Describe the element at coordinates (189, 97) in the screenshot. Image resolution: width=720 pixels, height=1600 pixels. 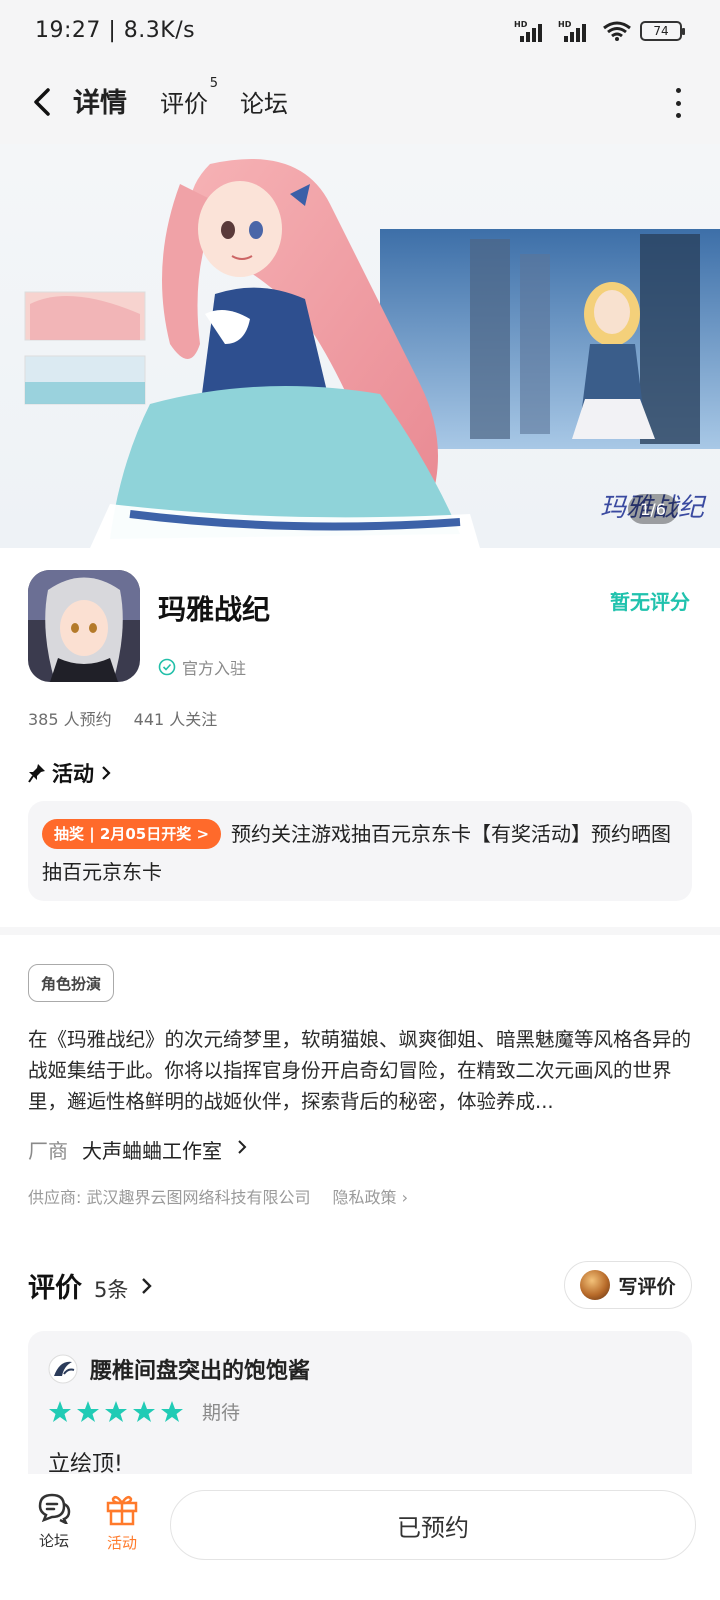
I see `tab-reviews: 评价 5` at that location.